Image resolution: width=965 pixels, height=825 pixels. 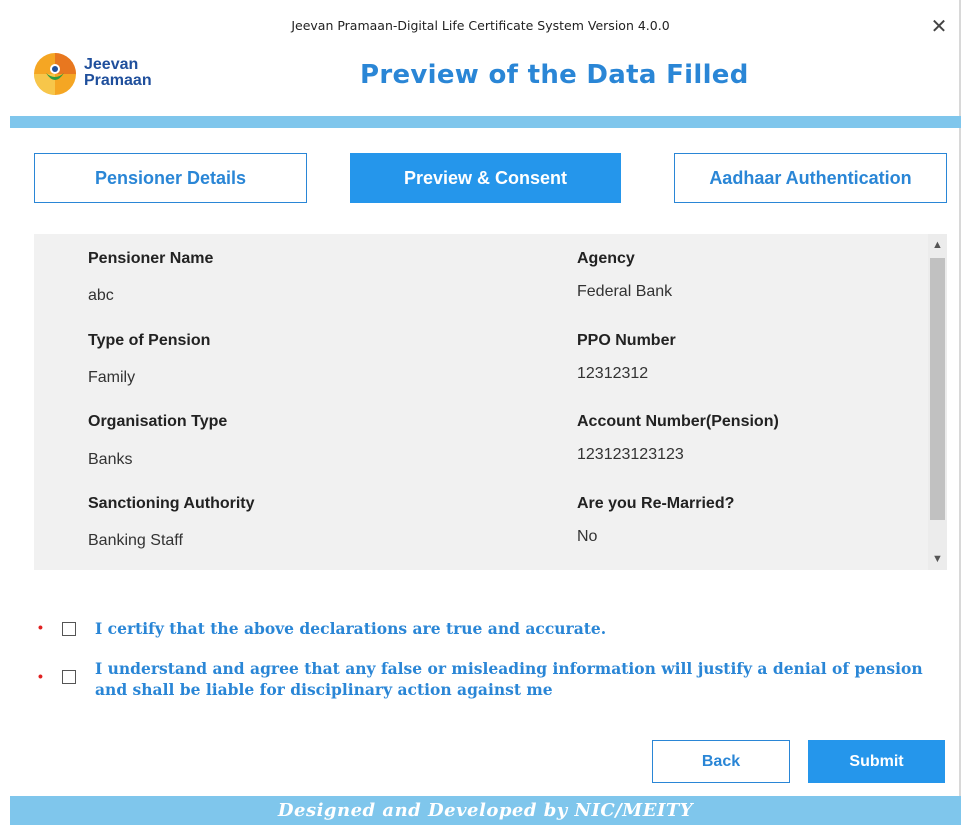 What do you see at coordinates (171, 503) in the screenshot?
I see `label-sanctioning-authority: Sanctioning Authority` at bounding box center [171, 503].